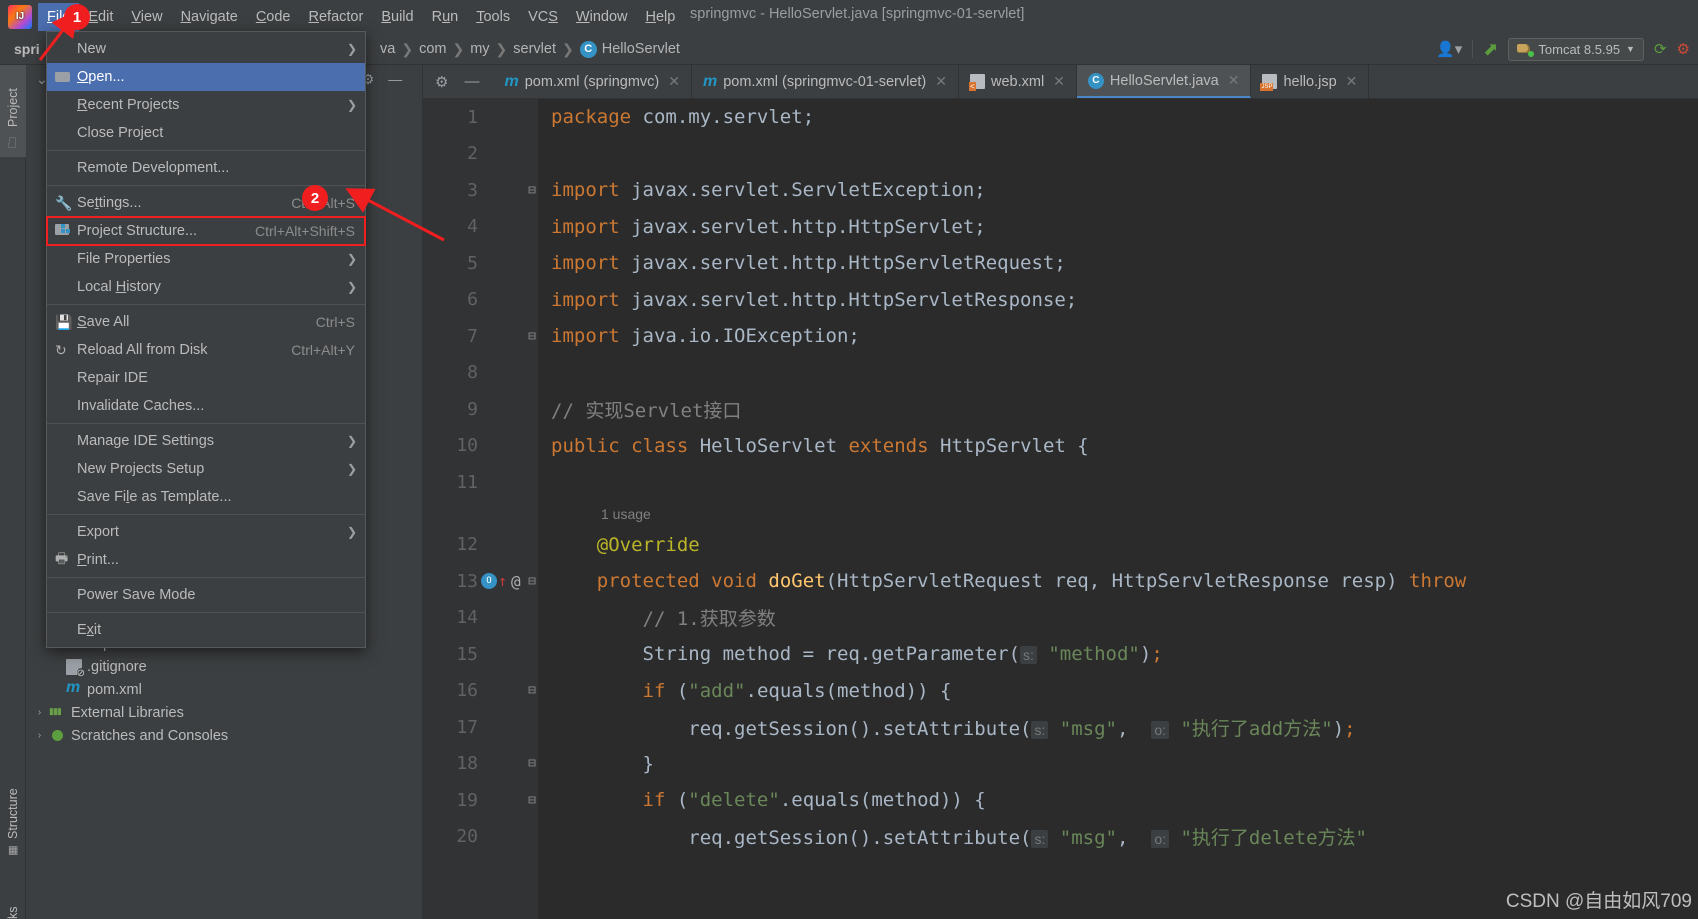 The height and width of the screenshot is (919, 1698). I want to click on editor-tab-helloservlet.java: C HelloServlet.java ✕, so click(1164, 81).